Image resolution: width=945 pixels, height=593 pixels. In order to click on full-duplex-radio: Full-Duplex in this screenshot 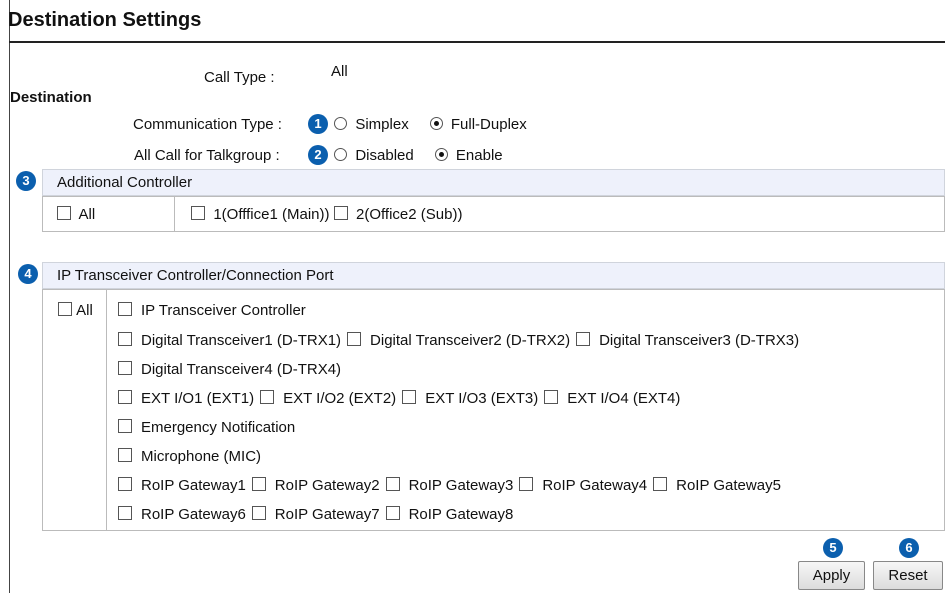, I will do `click(478, 124)`.